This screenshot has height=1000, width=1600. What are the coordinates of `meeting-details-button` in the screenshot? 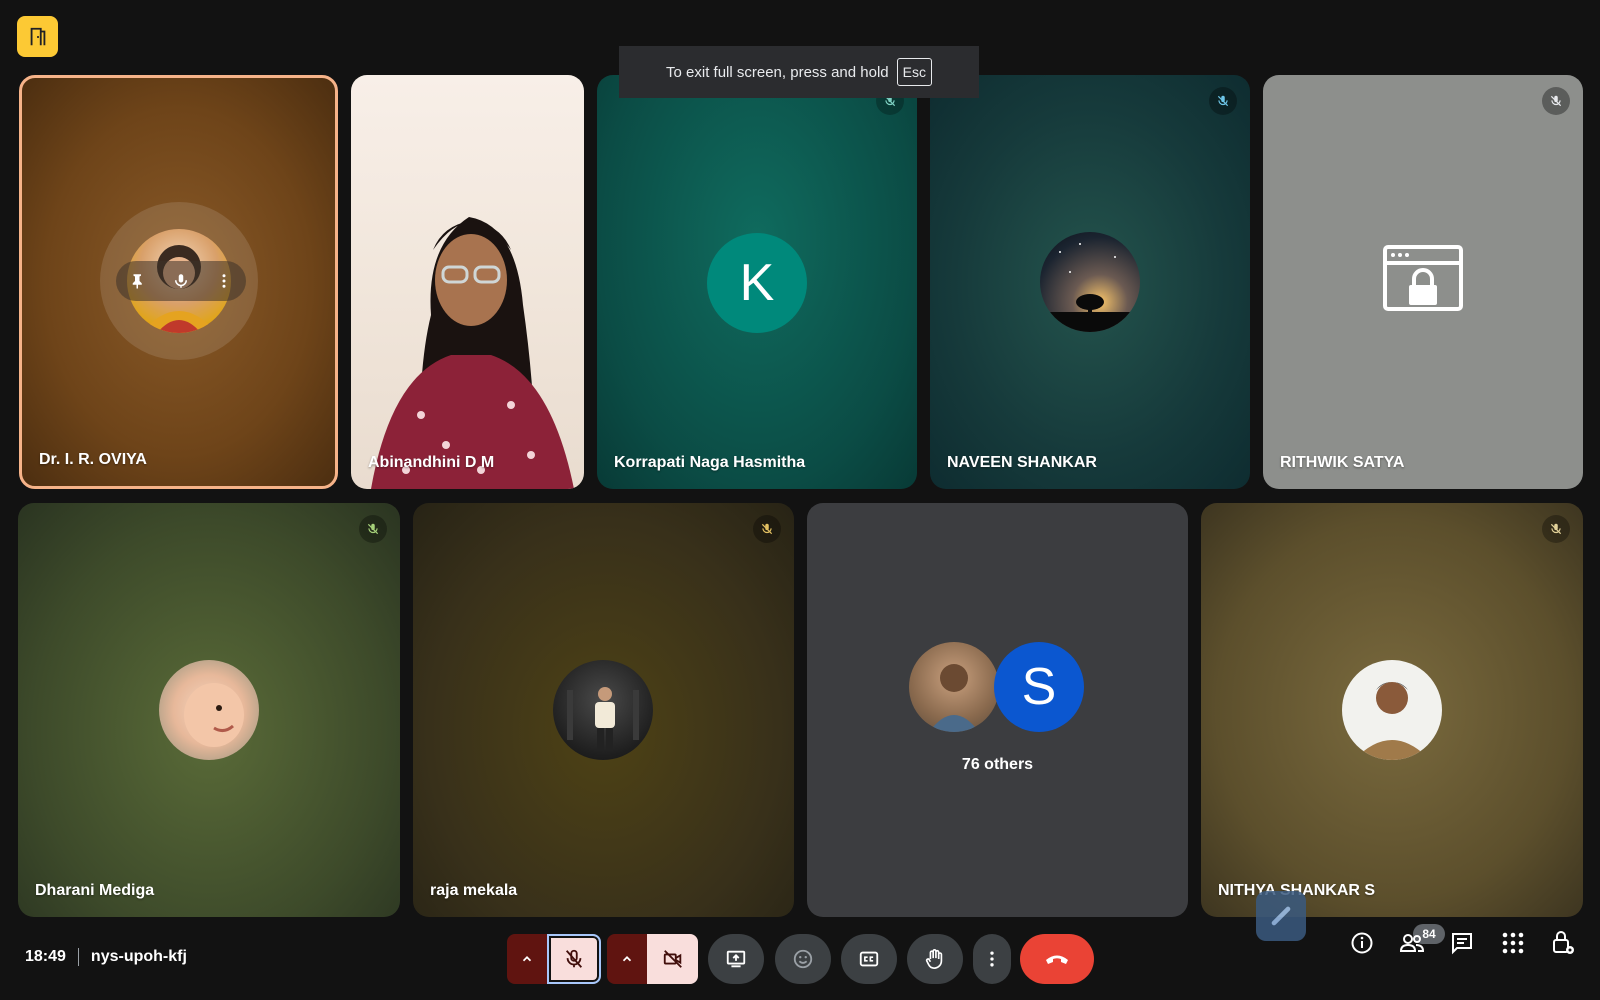 It's located at (1362, 943).